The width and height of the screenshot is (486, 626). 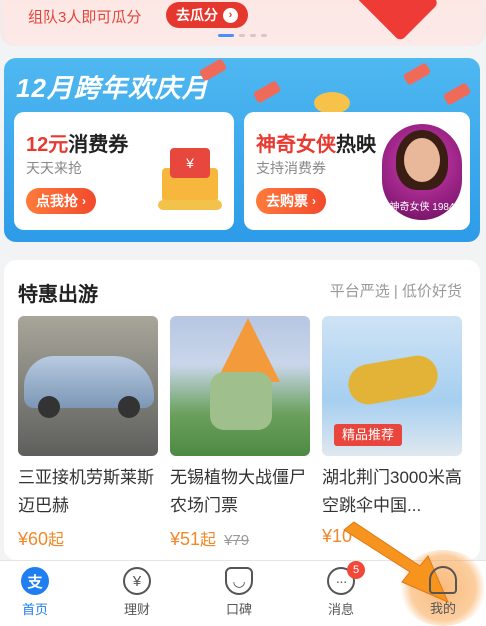 What do you see at coordinates (47, 145) in the screenshot?
I see `voucher-amount: 12元` at bounding box center [47, 145].